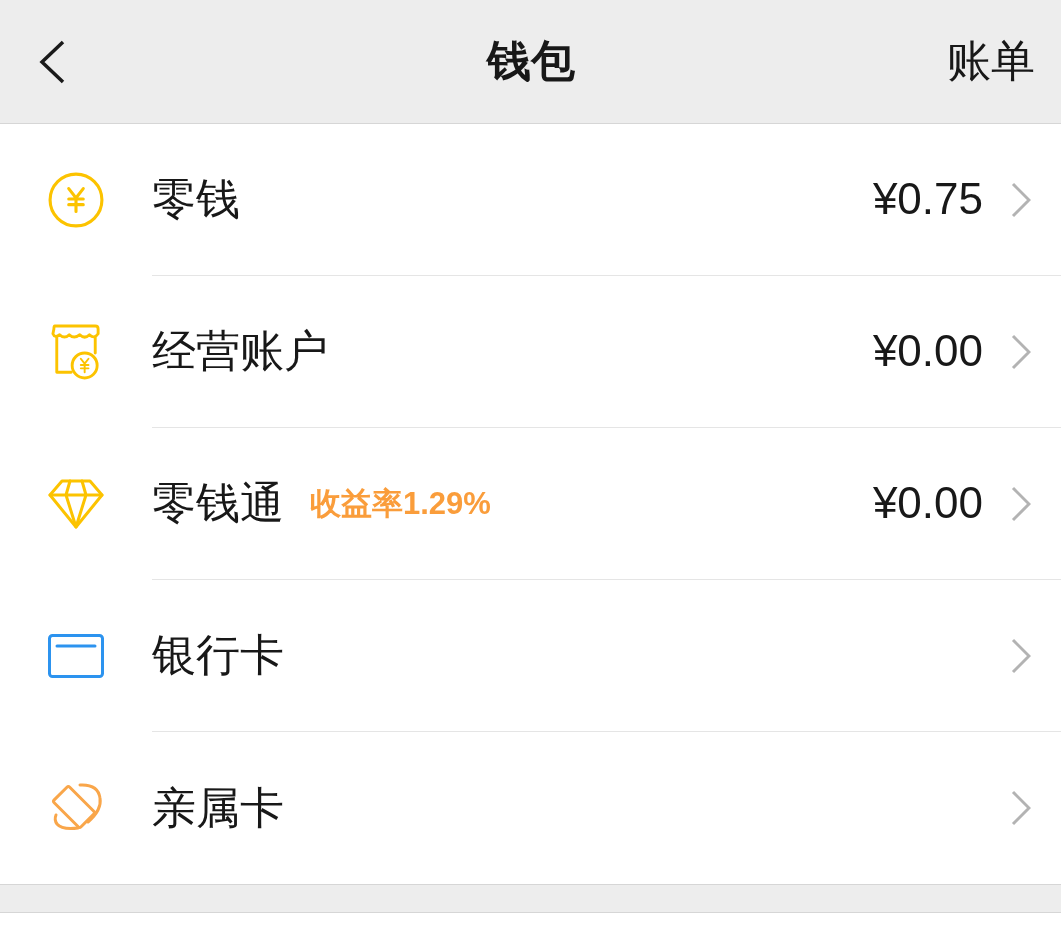 The height and width of the screenshot is (951, 1061). I want to click on back-icon, so click(52, 61).